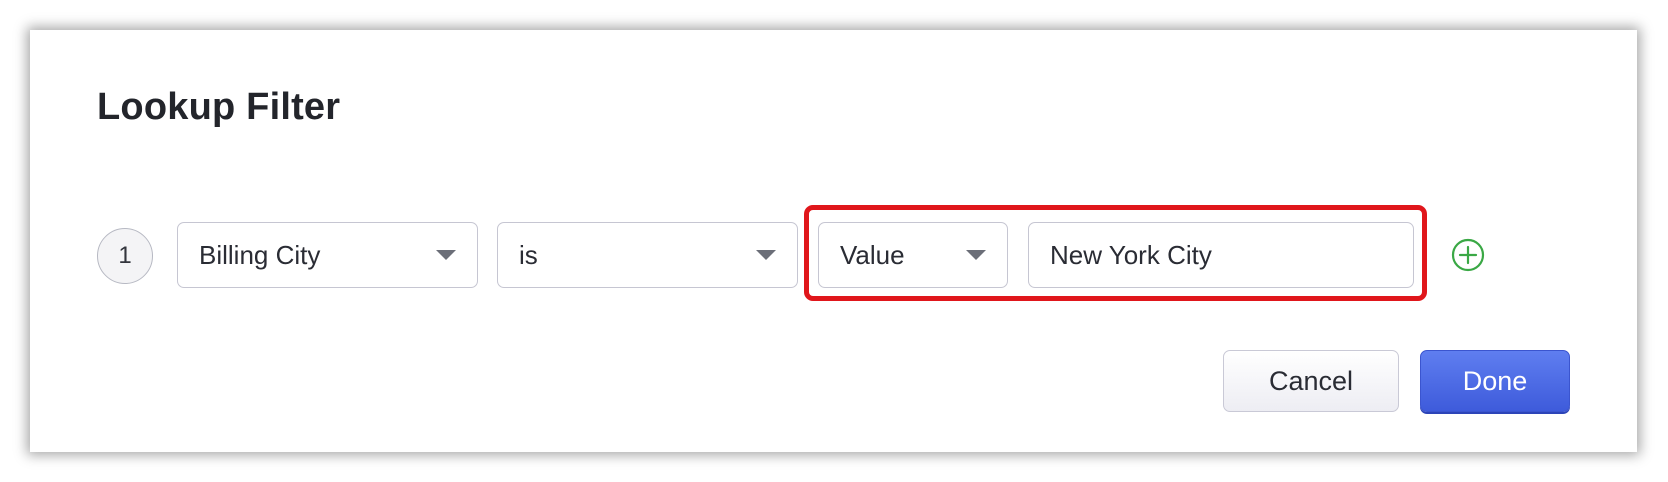 This screenshot has height=482, width=1668. Describe the element at coordinates (647, 255) in the screenshot. I see `operator-select: is` at that location.